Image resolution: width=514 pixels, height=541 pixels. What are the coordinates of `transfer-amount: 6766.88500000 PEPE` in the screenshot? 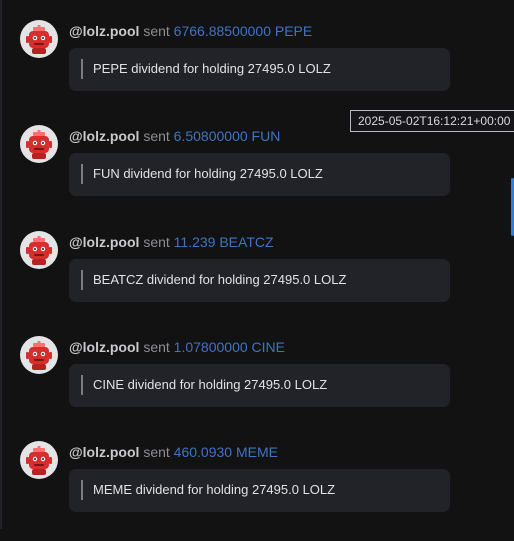 It's located at (243, 31).